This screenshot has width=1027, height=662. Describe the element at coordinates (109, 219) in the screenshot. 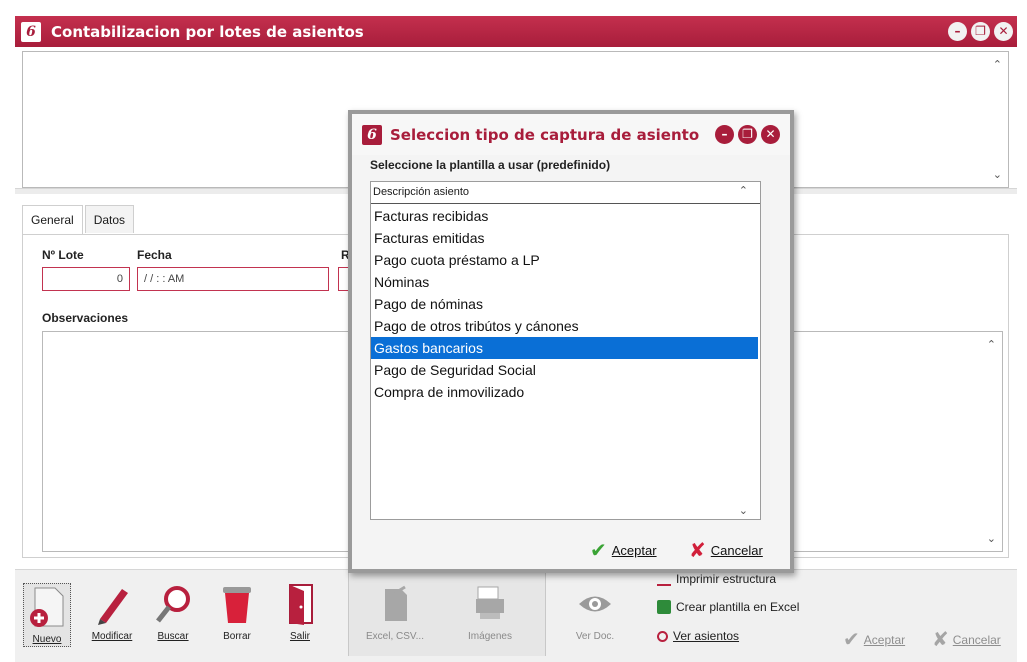

I see `tab-datos: Datos` at that location.